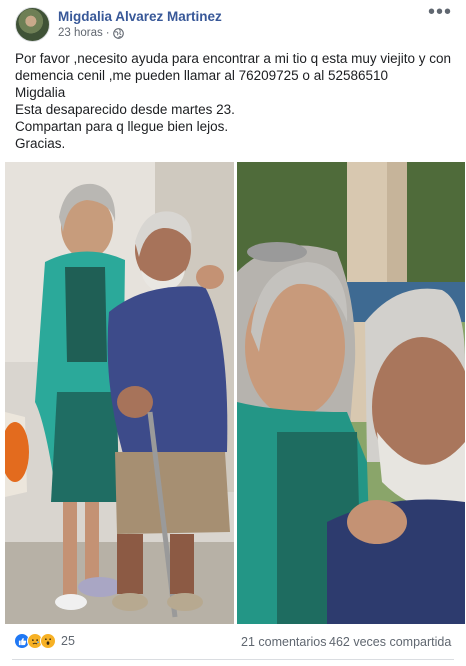 This screenshot has height=666, width=466. I want to click on post-header: Migdalia Alvarez Martinez 23 horas · •••, so click(233, 23).